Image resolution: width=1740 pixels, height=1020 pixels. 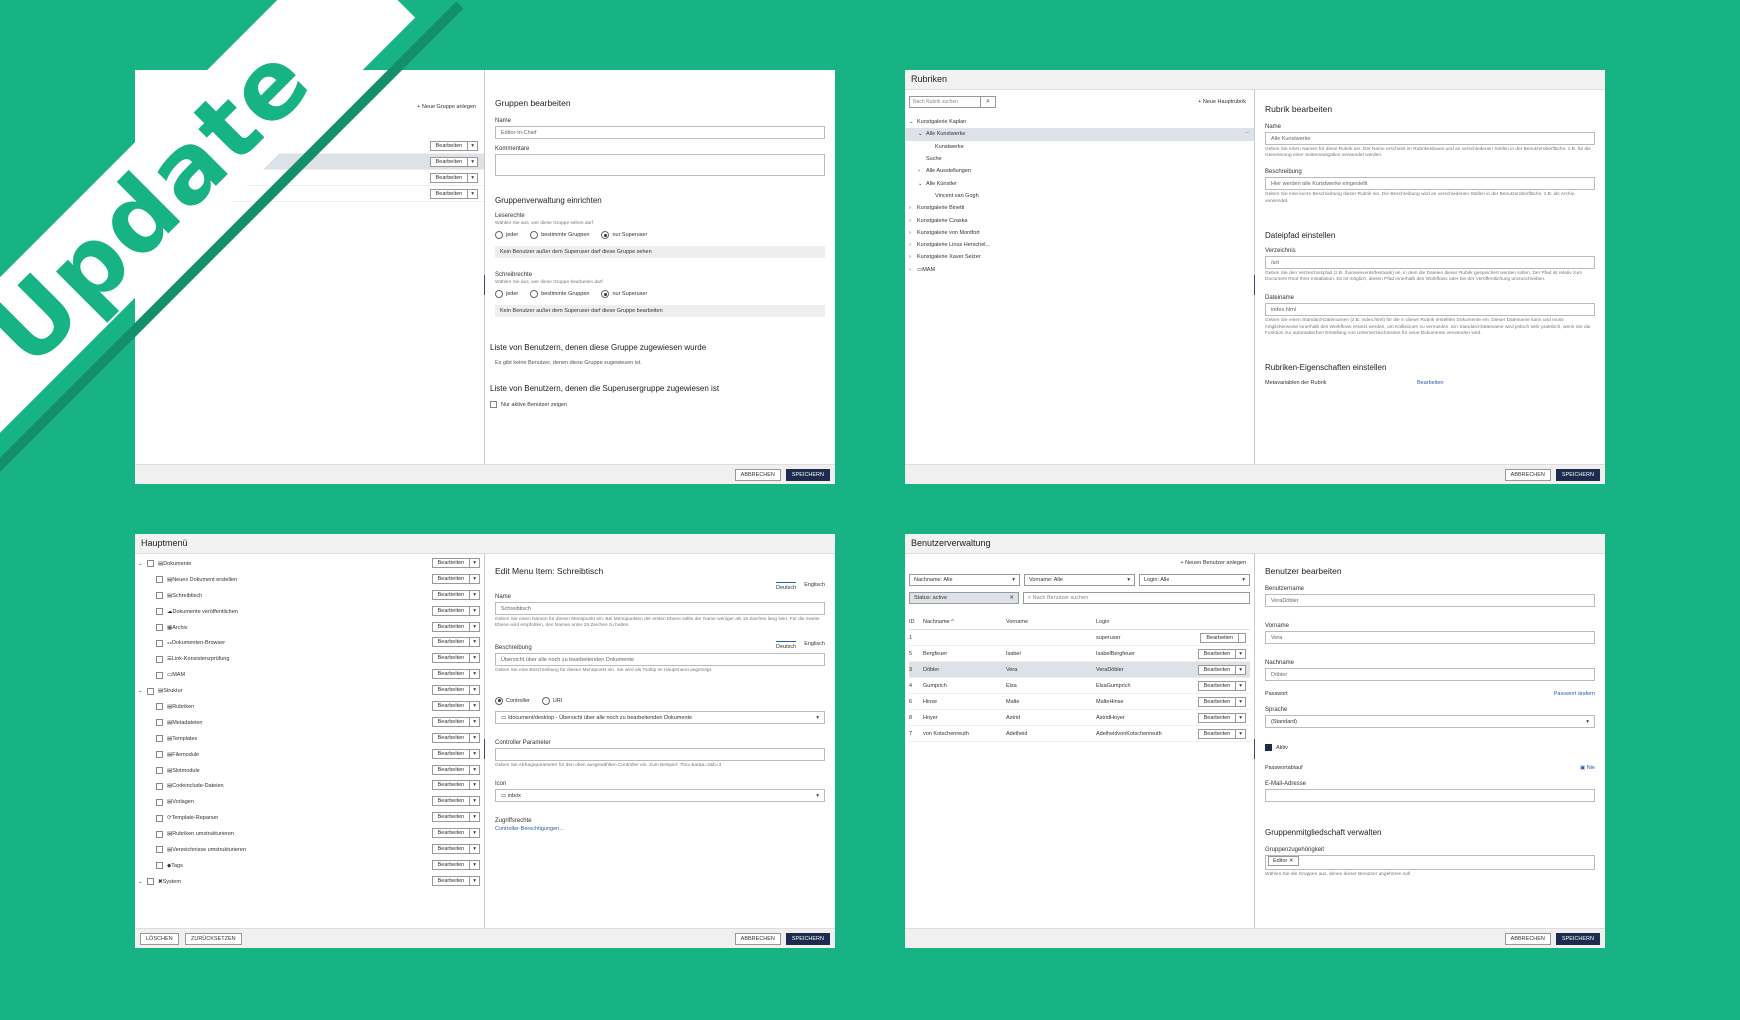 I want to click on edit-split-button: Bearbeiten, so click(x=1223, y=638).